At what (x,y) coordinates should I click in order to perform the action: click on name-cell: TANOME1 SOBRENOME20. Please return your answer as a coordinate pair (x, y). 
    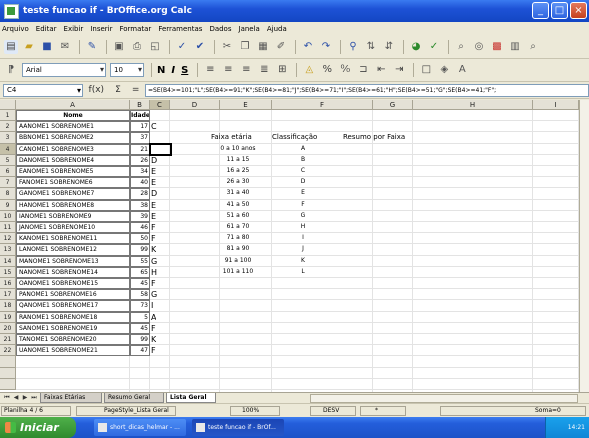
    Looking at the image, I should click on (73, 340).